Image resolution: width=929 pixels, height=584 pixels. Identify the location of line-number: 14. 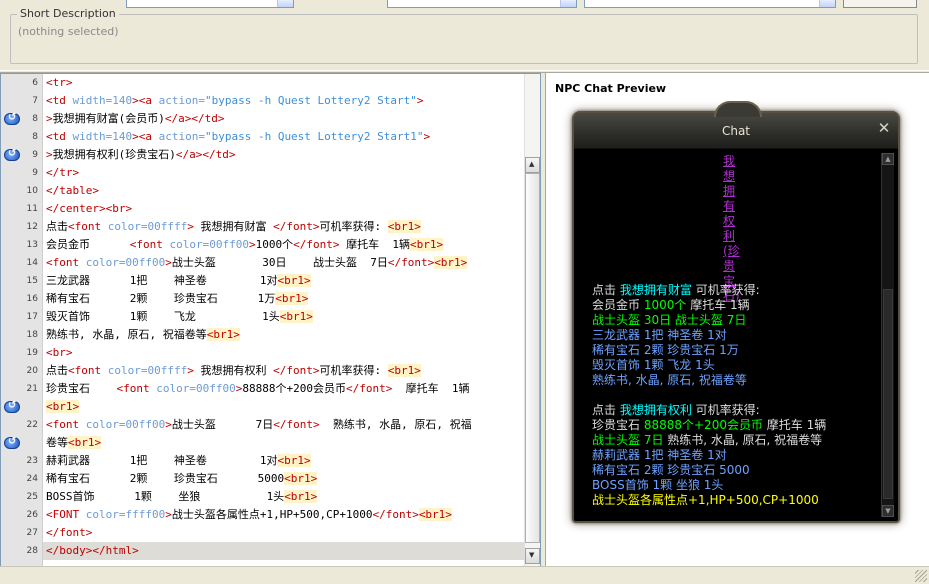
(32, 263).